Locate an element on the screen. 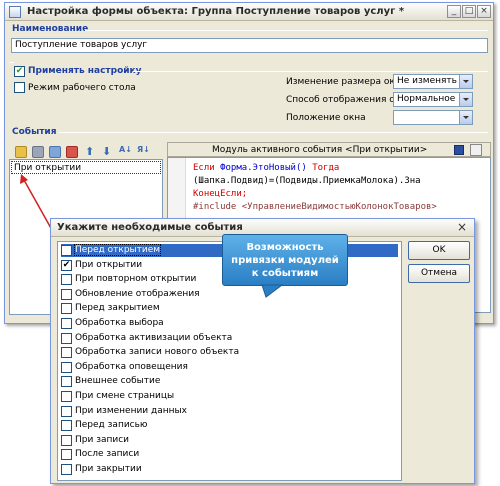  callout-tail-shape is located at coordinates (272, 291).